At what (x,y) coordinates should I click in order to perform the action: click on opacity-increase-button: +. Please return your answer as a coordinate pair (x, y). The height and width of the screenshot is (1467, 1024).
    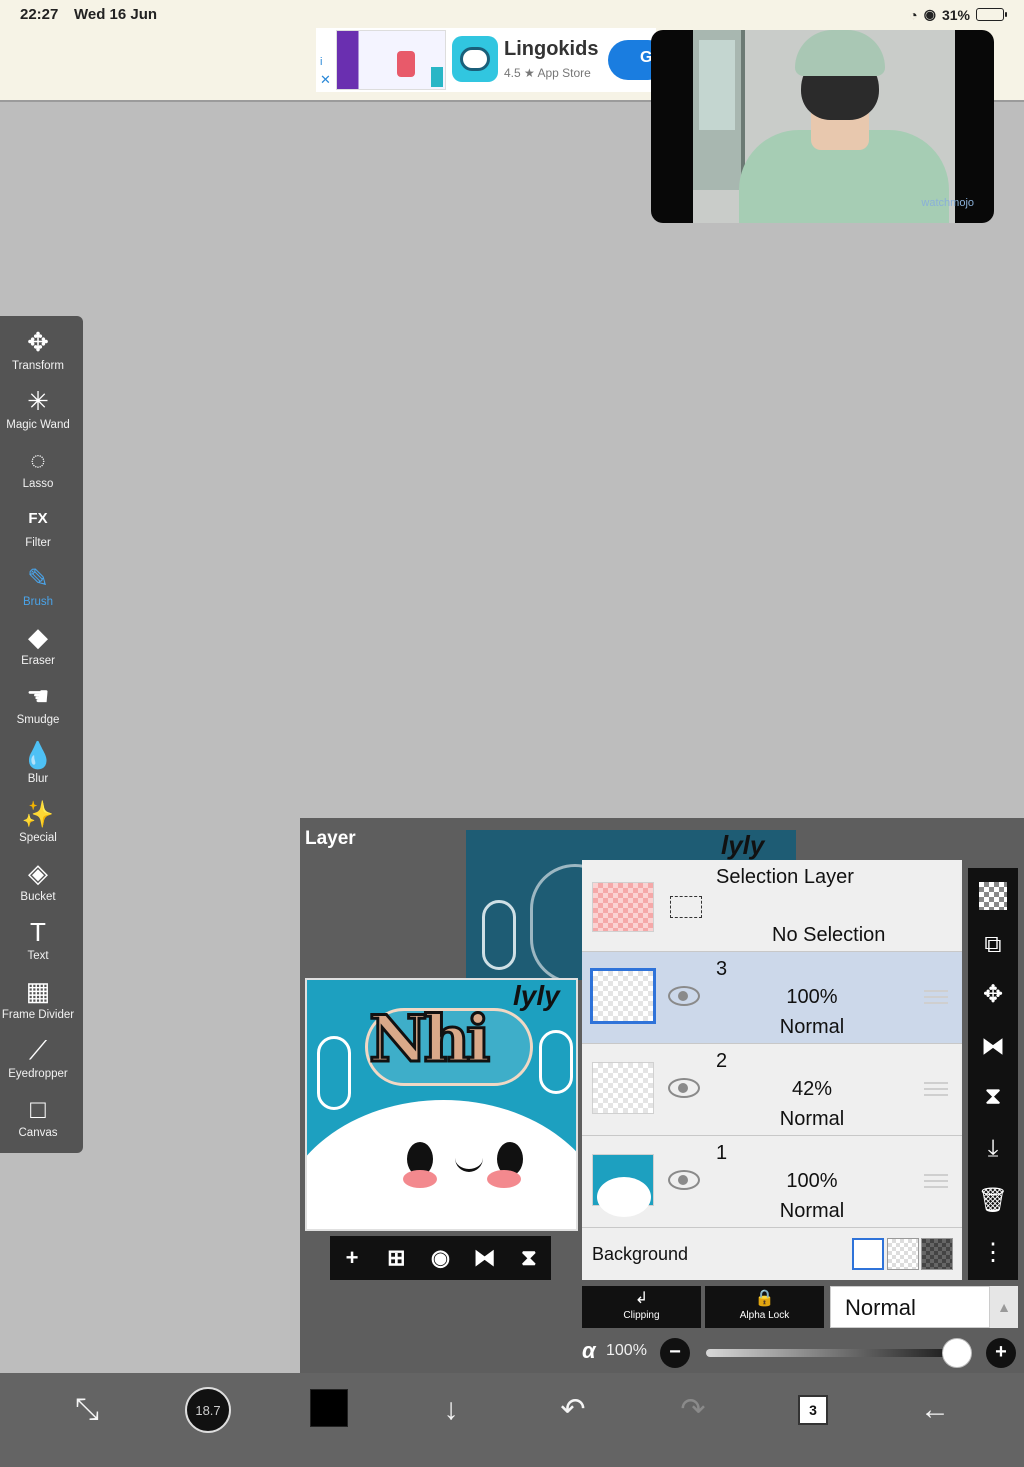
    Looking at the image, I should click on (1001, 1353).